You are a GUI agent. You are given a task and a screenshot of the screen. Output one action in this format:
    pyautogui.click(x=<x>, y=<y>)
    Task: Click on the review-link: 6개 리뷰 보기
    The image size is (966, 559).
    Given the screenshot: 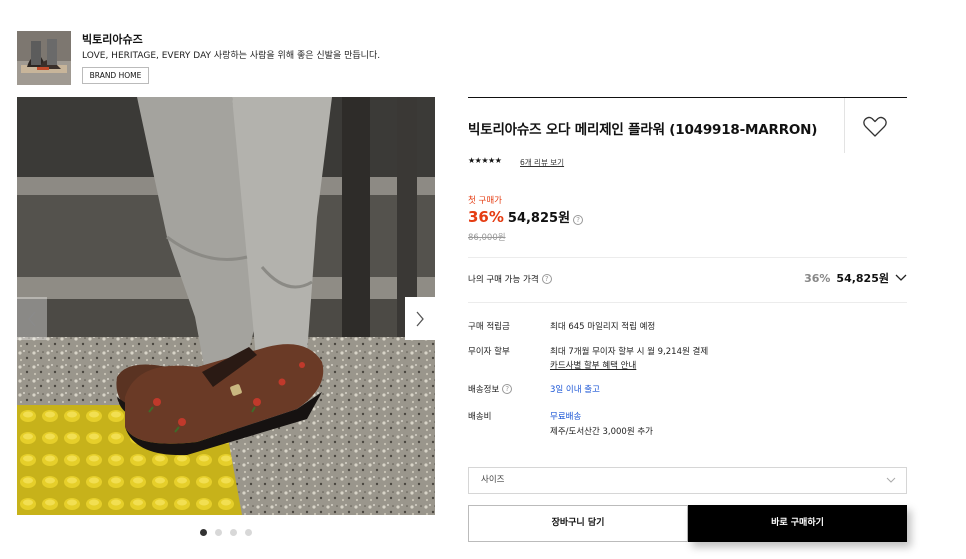 What is the action you would take?
    pyautogui.click(x=542, y=162)
    